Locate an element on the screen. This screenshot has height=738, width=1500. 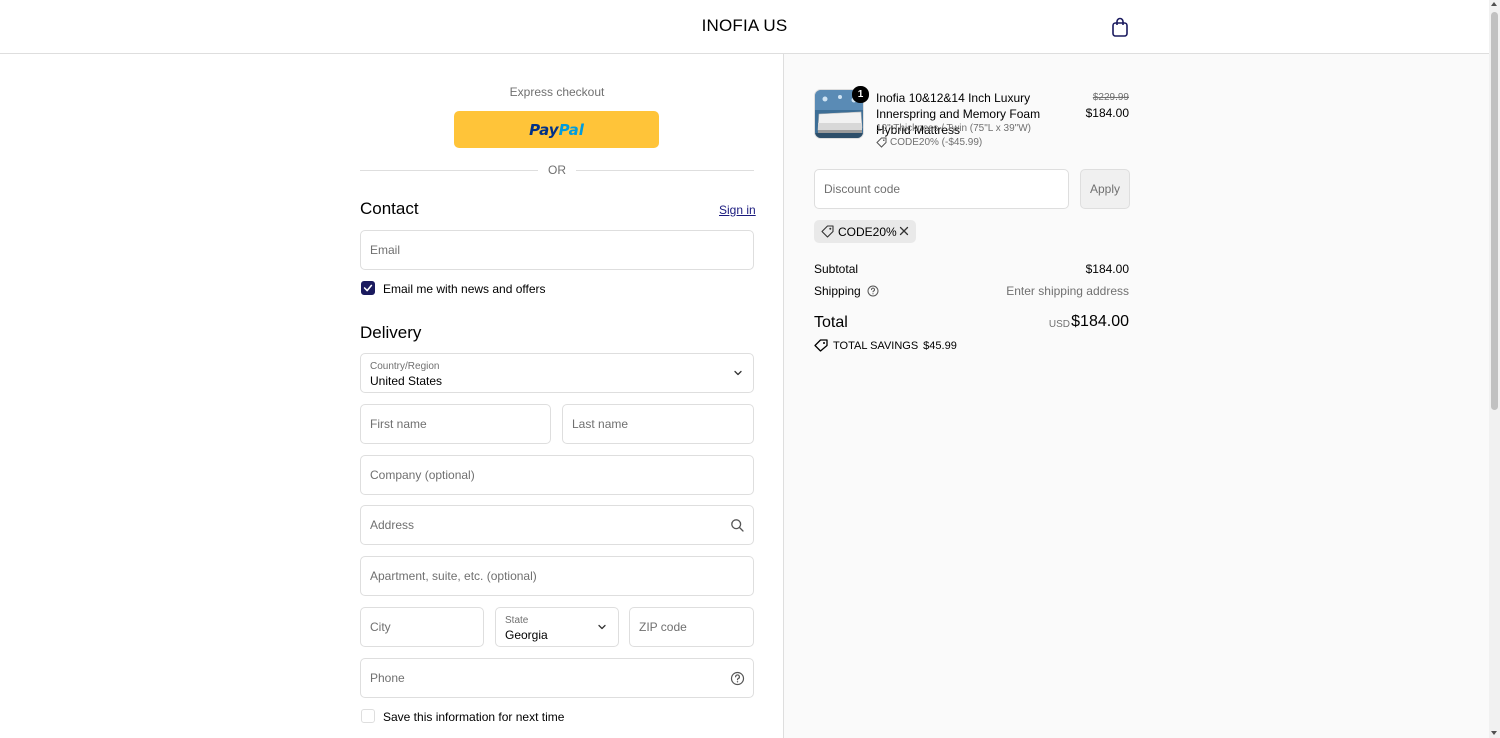
sign-in-link: Sign in is located at coordinates (737, 210).